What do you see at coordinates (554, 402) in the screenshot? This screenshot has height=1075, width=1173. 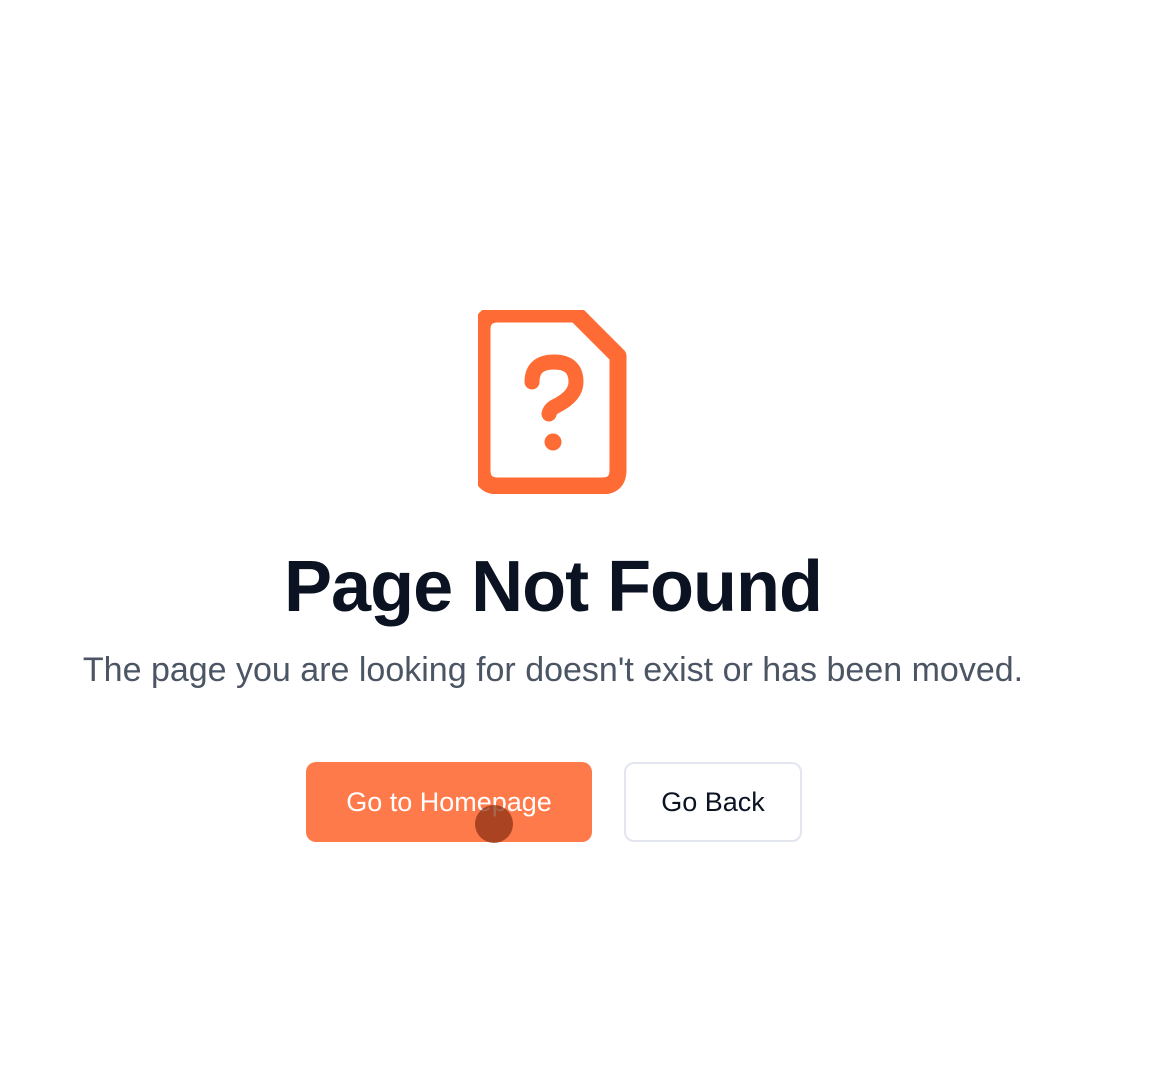 I see `file-question-icon` at bounding box center [554, 402].